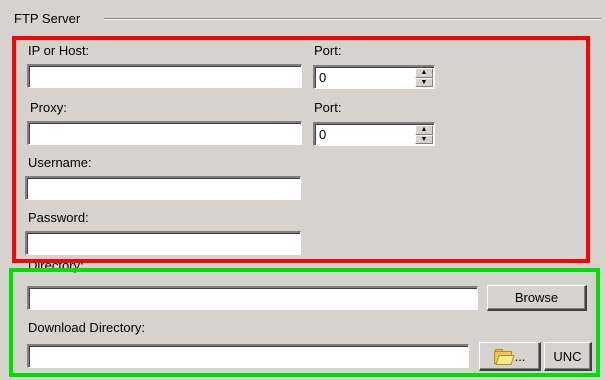 This screenshot has width=605, height=380. What do you see at coordinates (163, 243) in the screenshot?
I see `password-input` at bounding box center [163, 243].